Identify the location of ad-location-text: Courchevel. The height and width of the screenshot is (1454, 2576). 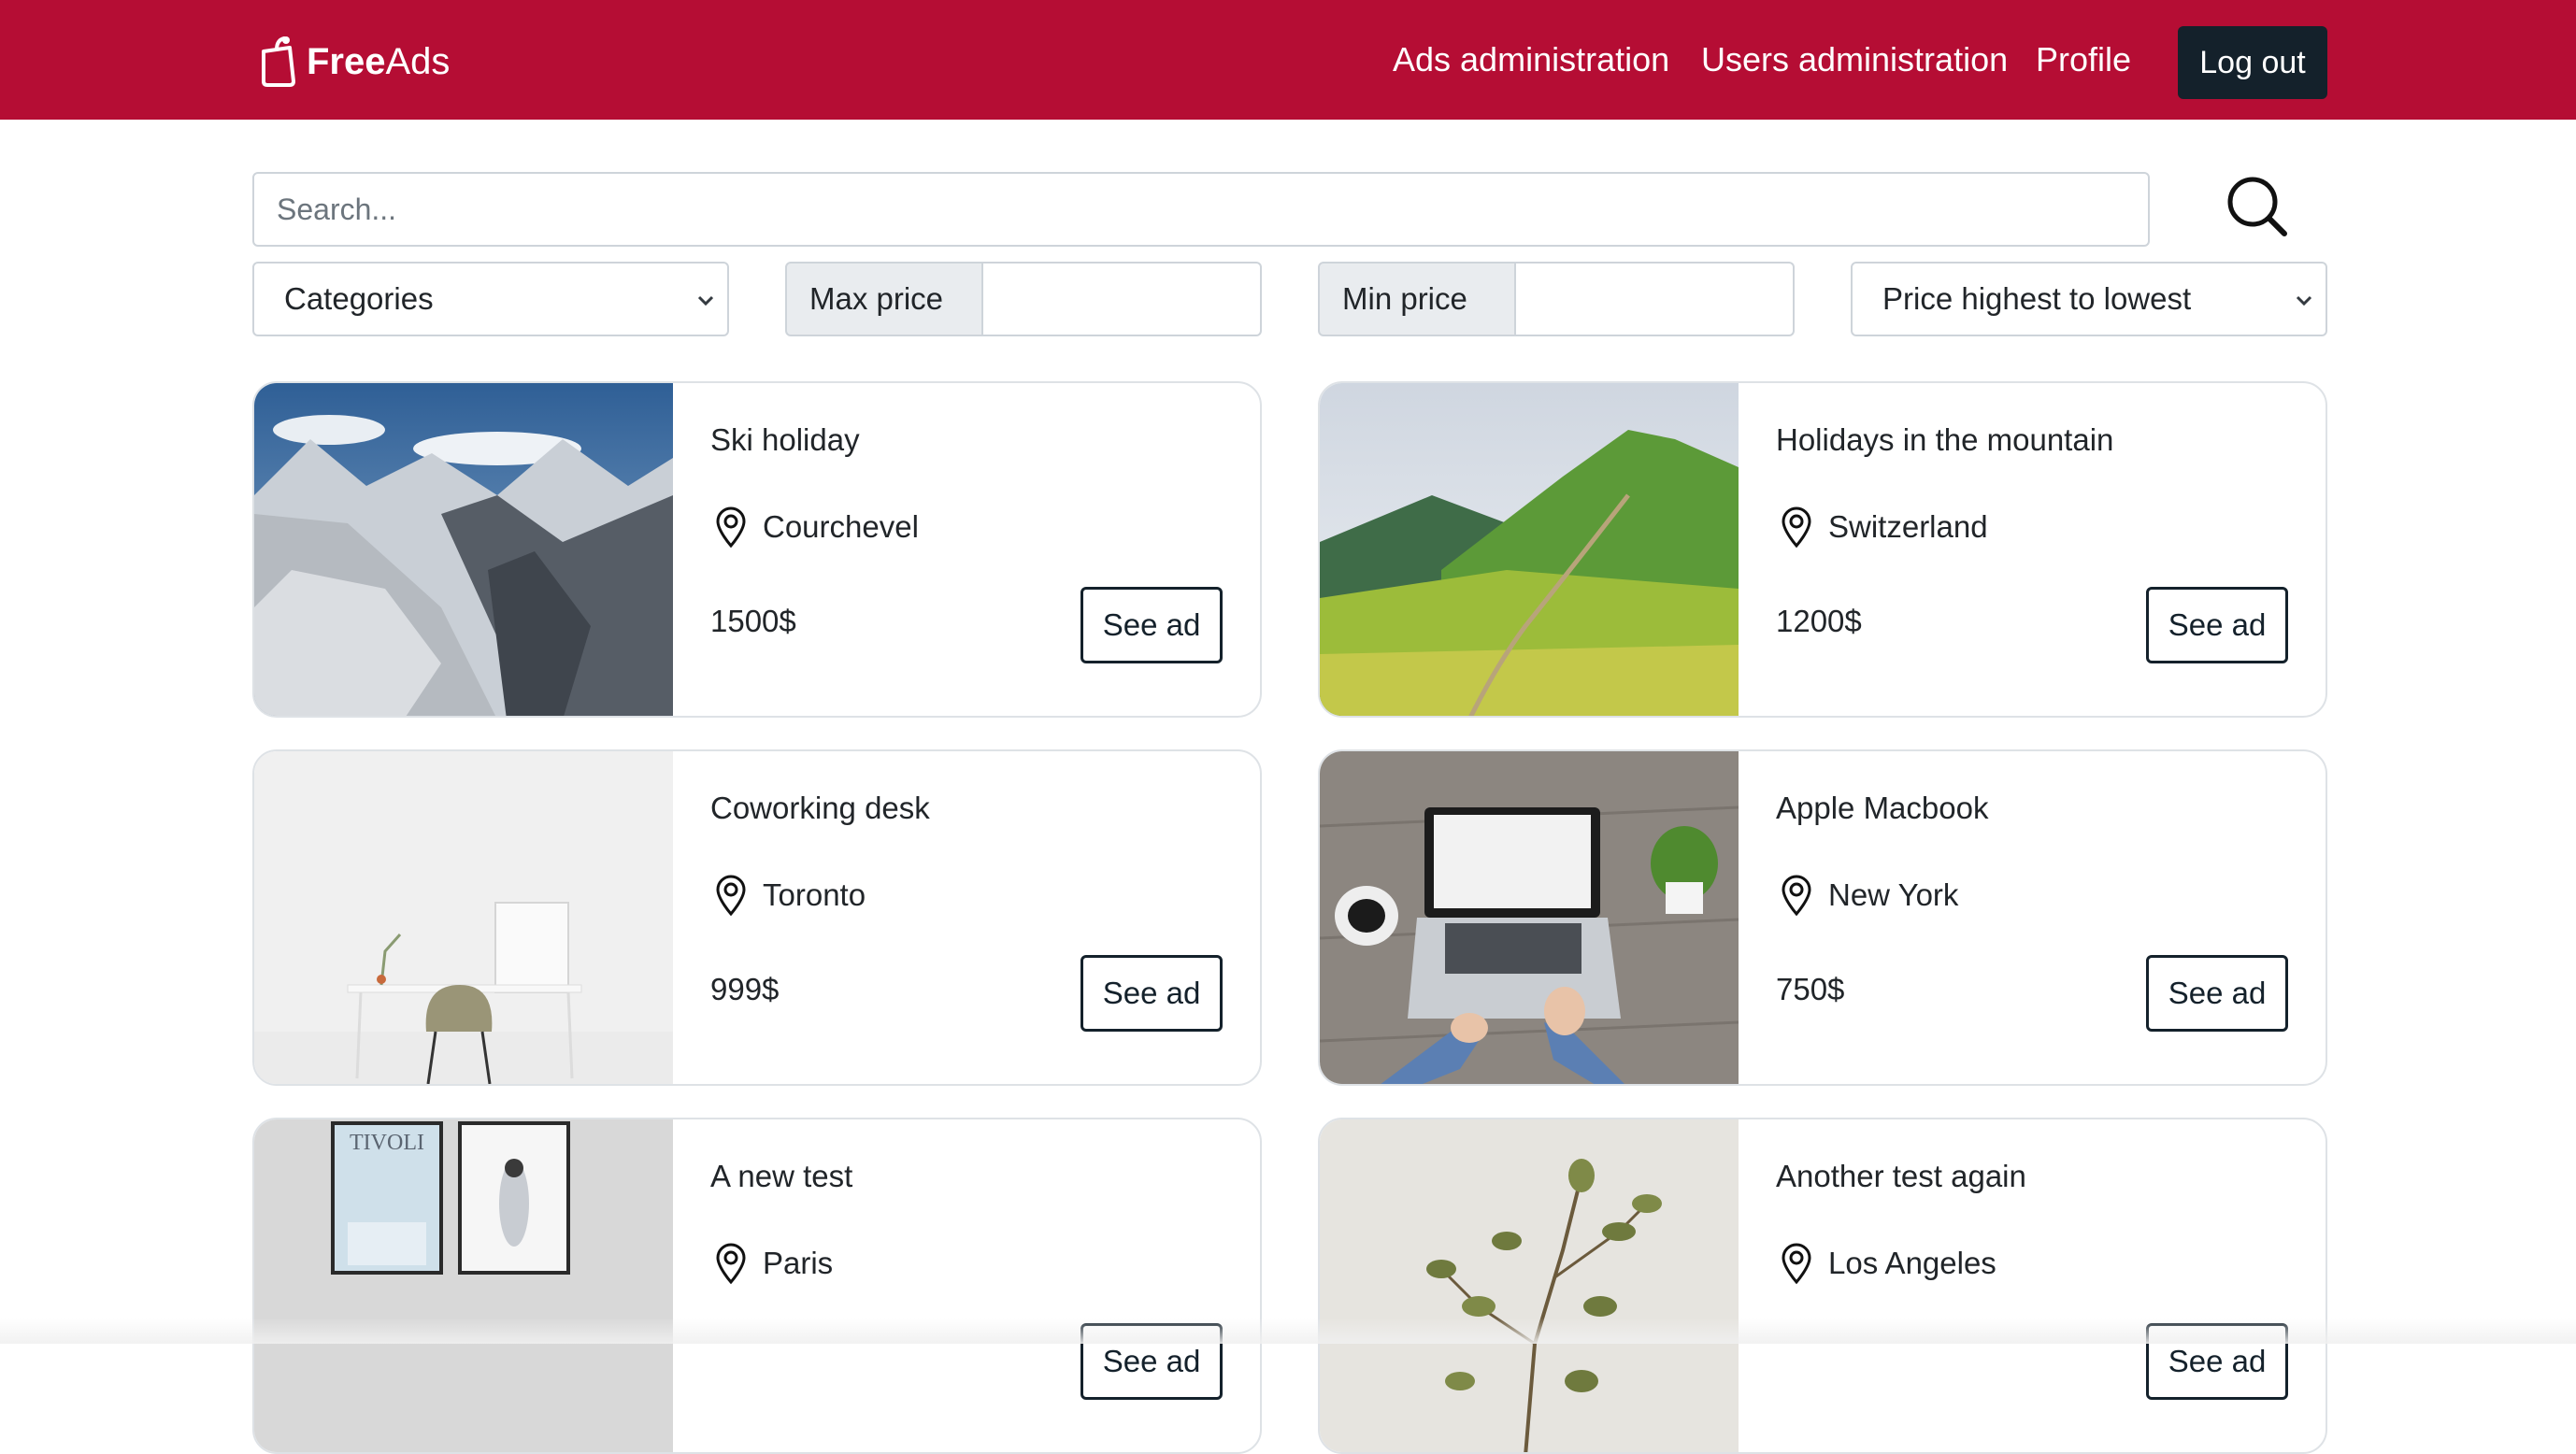
(841, 526).